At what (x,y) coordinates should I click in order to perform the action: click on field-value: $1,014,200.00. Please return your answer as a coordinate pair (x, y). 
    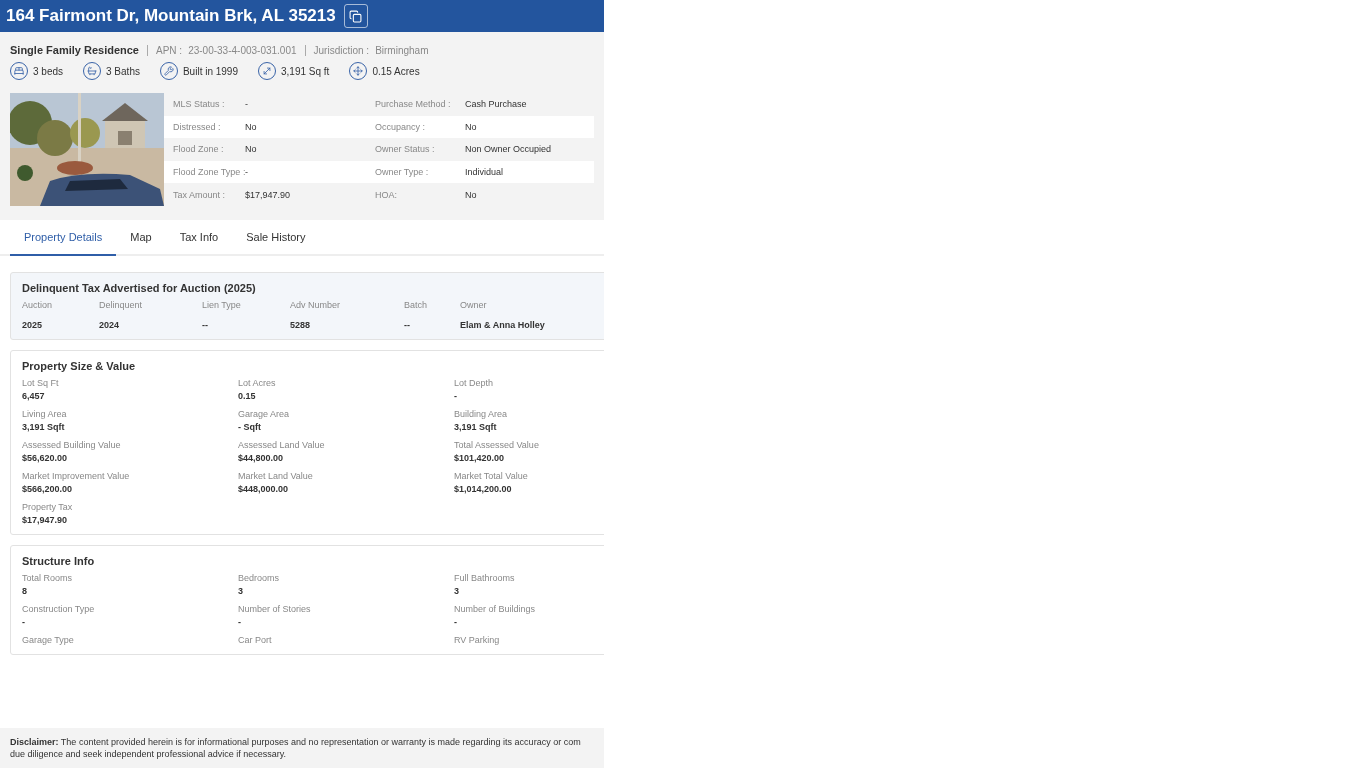
    Looking at the image, I should click on (483, 489).